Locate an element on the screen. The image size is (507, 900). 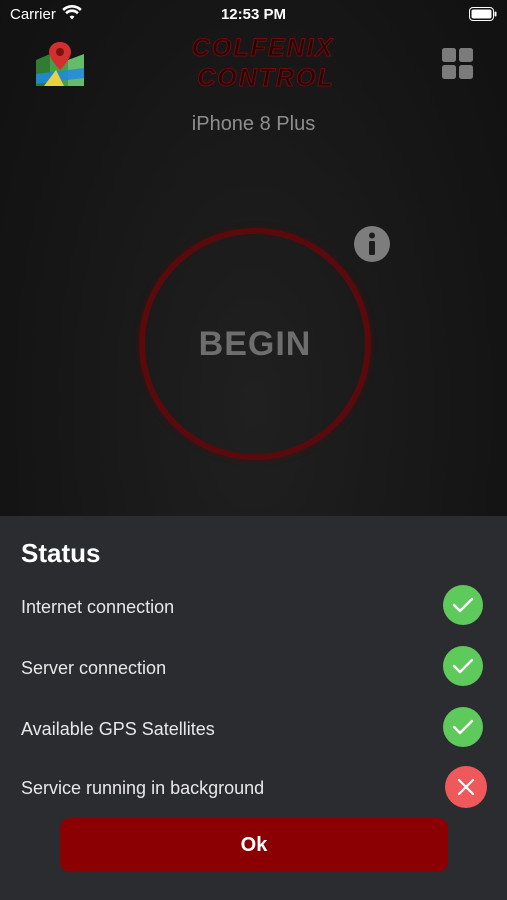
status-row-gps: Available GPS Satellites is located at coordinates (253, 729).